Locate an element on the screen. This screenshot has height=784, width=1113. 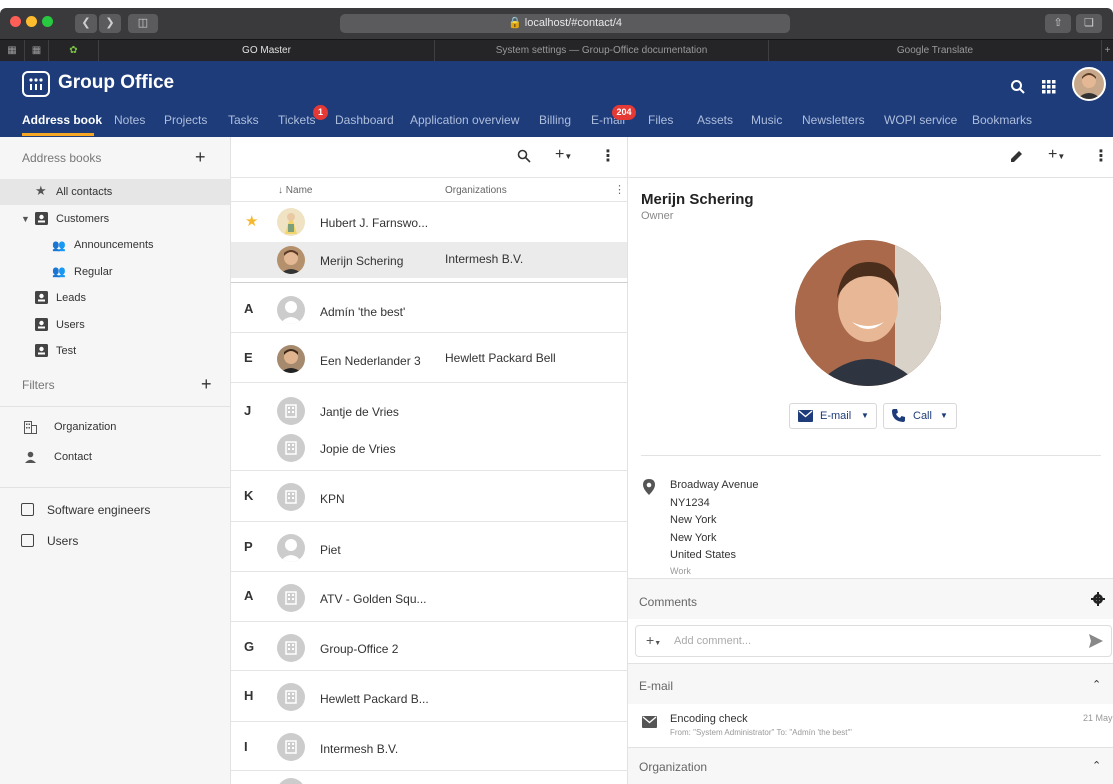
checkbox-users is located at coordinates (27, 540).